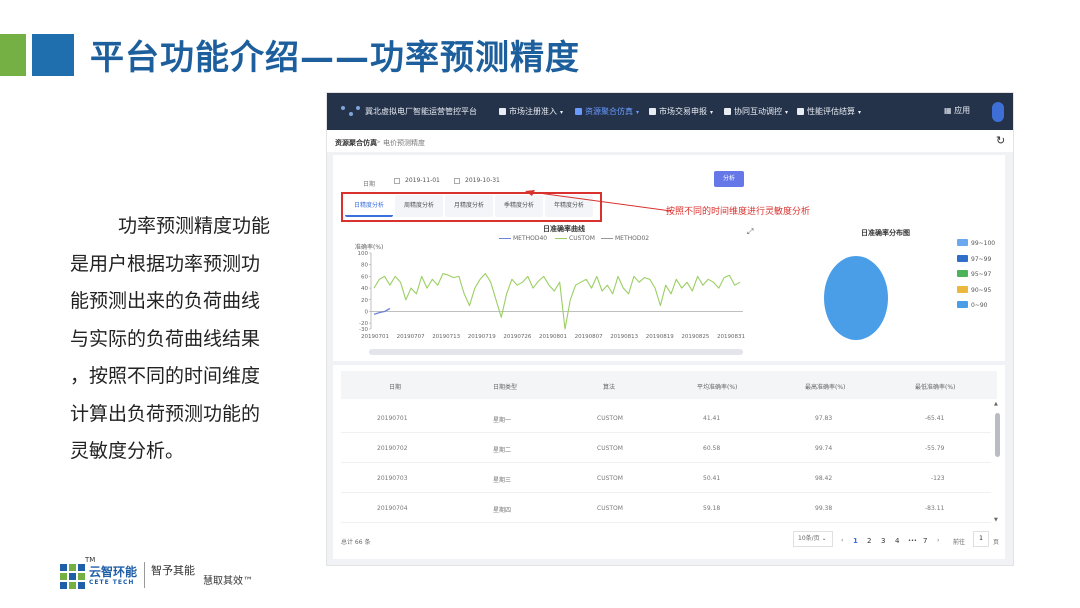 This screenshot has height=608, width=1080. What do you see at coordinates (335, 58) in the screenshot?
I see `slide-title: 平台功能介绍——功率预测精度` at bounding box center [335, 58].